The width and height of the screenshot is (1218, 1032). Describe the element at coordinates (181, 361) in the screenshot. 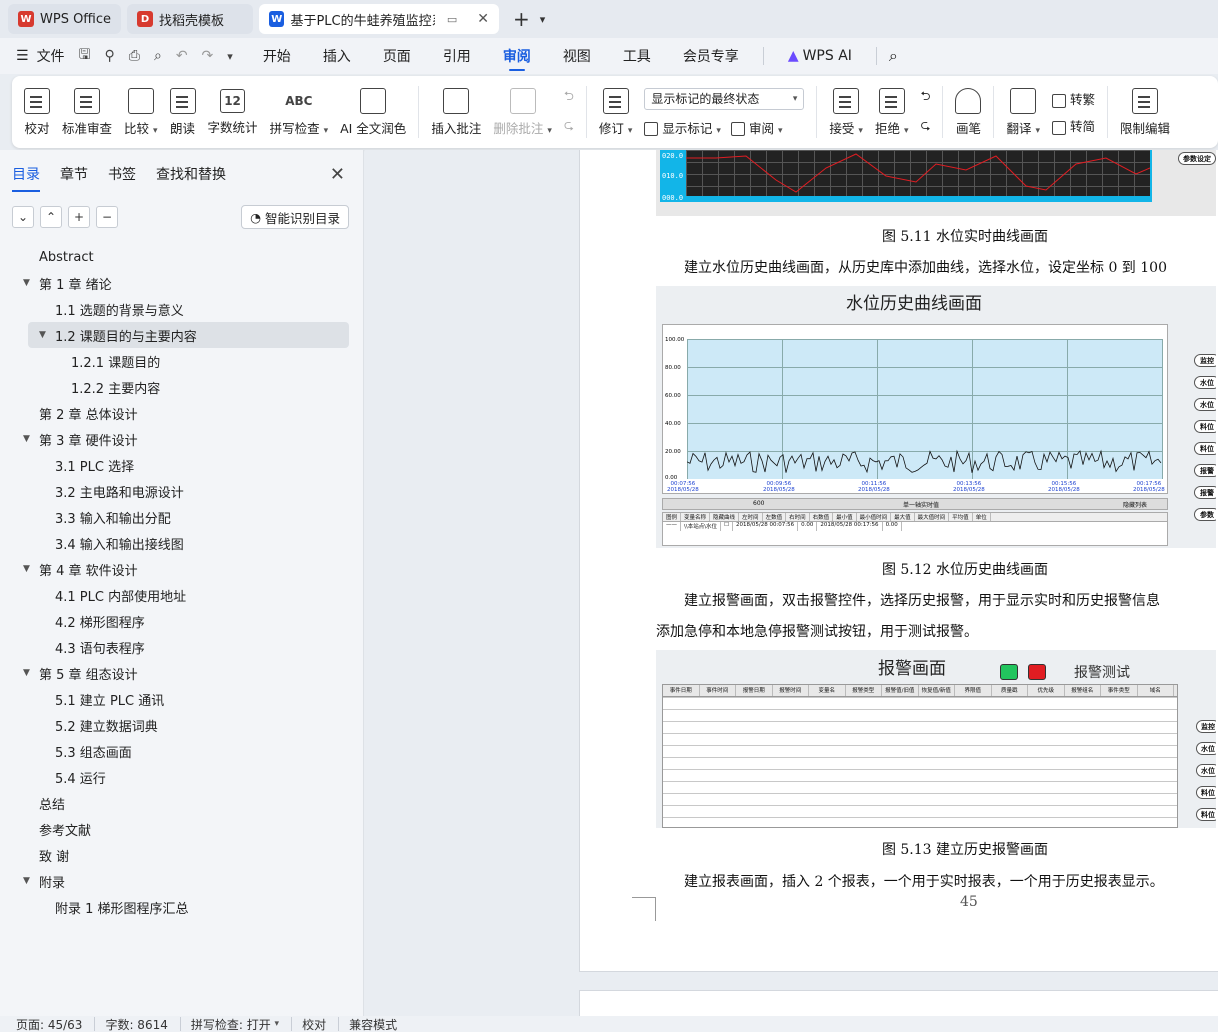

I see `toc-item: 1.2.1 课题目的` at that location.